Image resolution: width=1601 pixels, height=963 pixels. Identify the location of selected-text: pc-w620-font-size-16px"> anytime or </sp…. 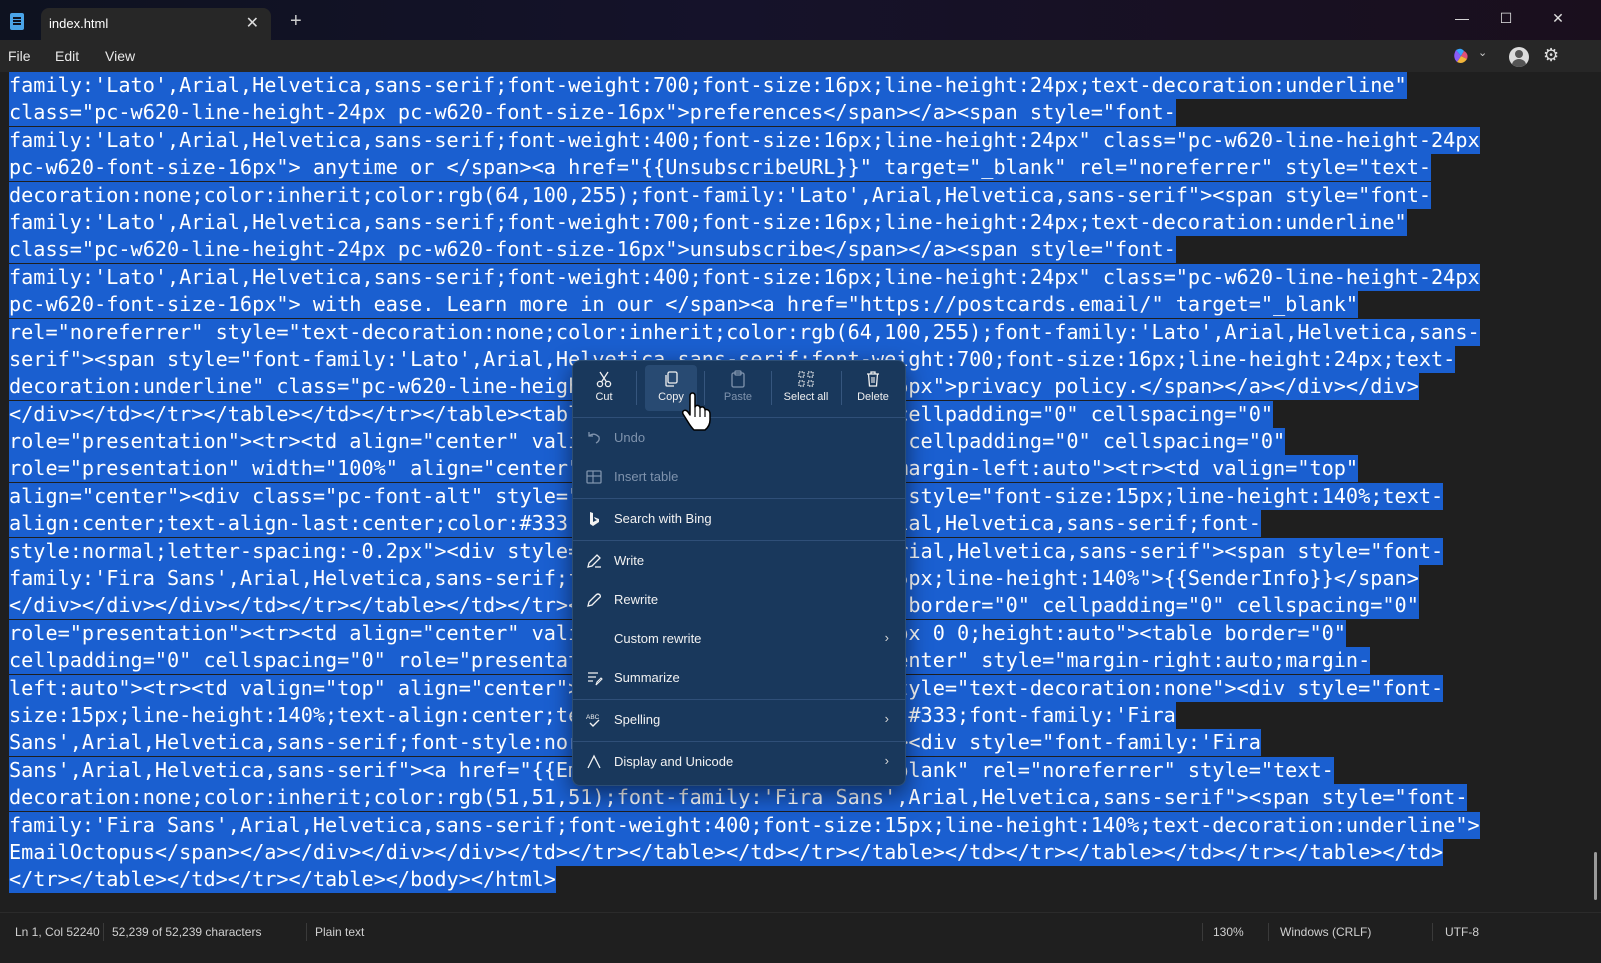
(720, 168).